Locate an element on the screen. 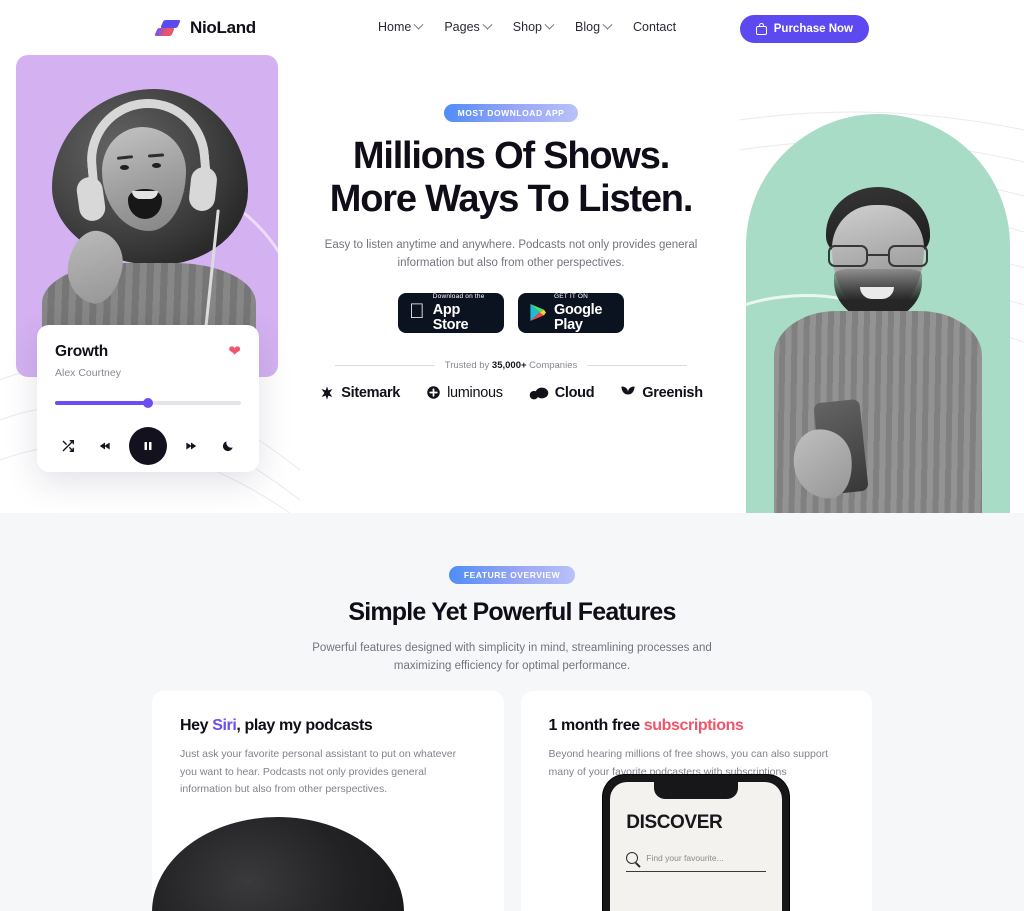 Image resolution: width=1024 pixels, height=911 pixels. trusted-prefix: Trusted by is located at coordinates (468, 365).